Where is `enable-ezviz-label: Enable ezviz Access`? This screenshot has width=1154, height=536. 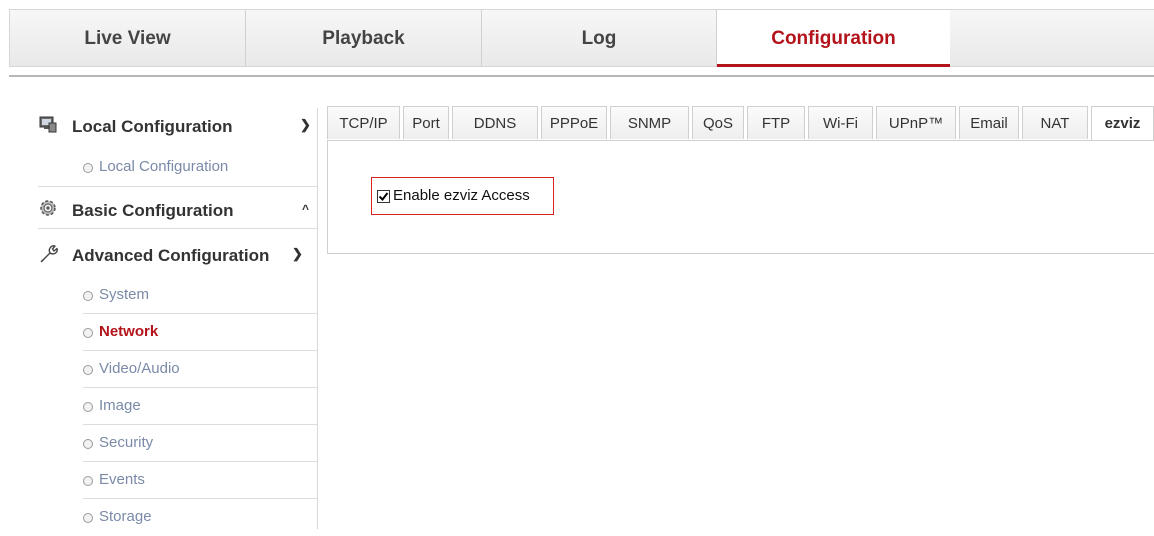
enable-ezviz-label: Enable ezviz Access is located at coordinates (461, 195).